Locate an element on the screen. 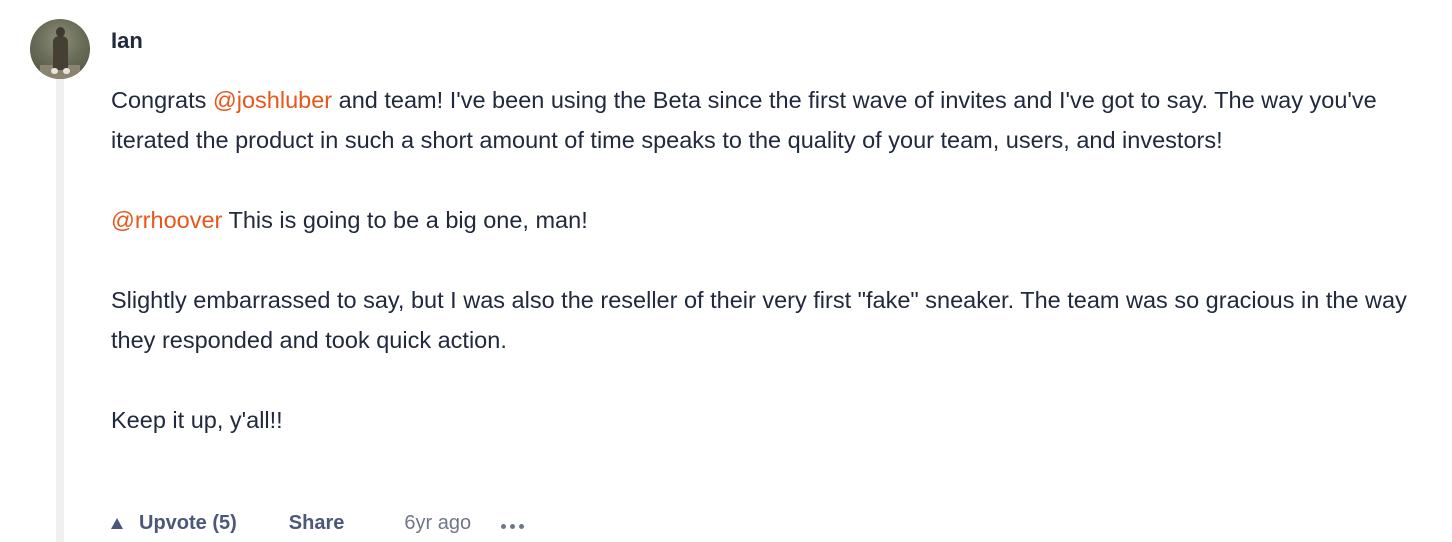 The width and height of the screenshot is (1452, 542). thread-line is located at coordinates (60, 304).